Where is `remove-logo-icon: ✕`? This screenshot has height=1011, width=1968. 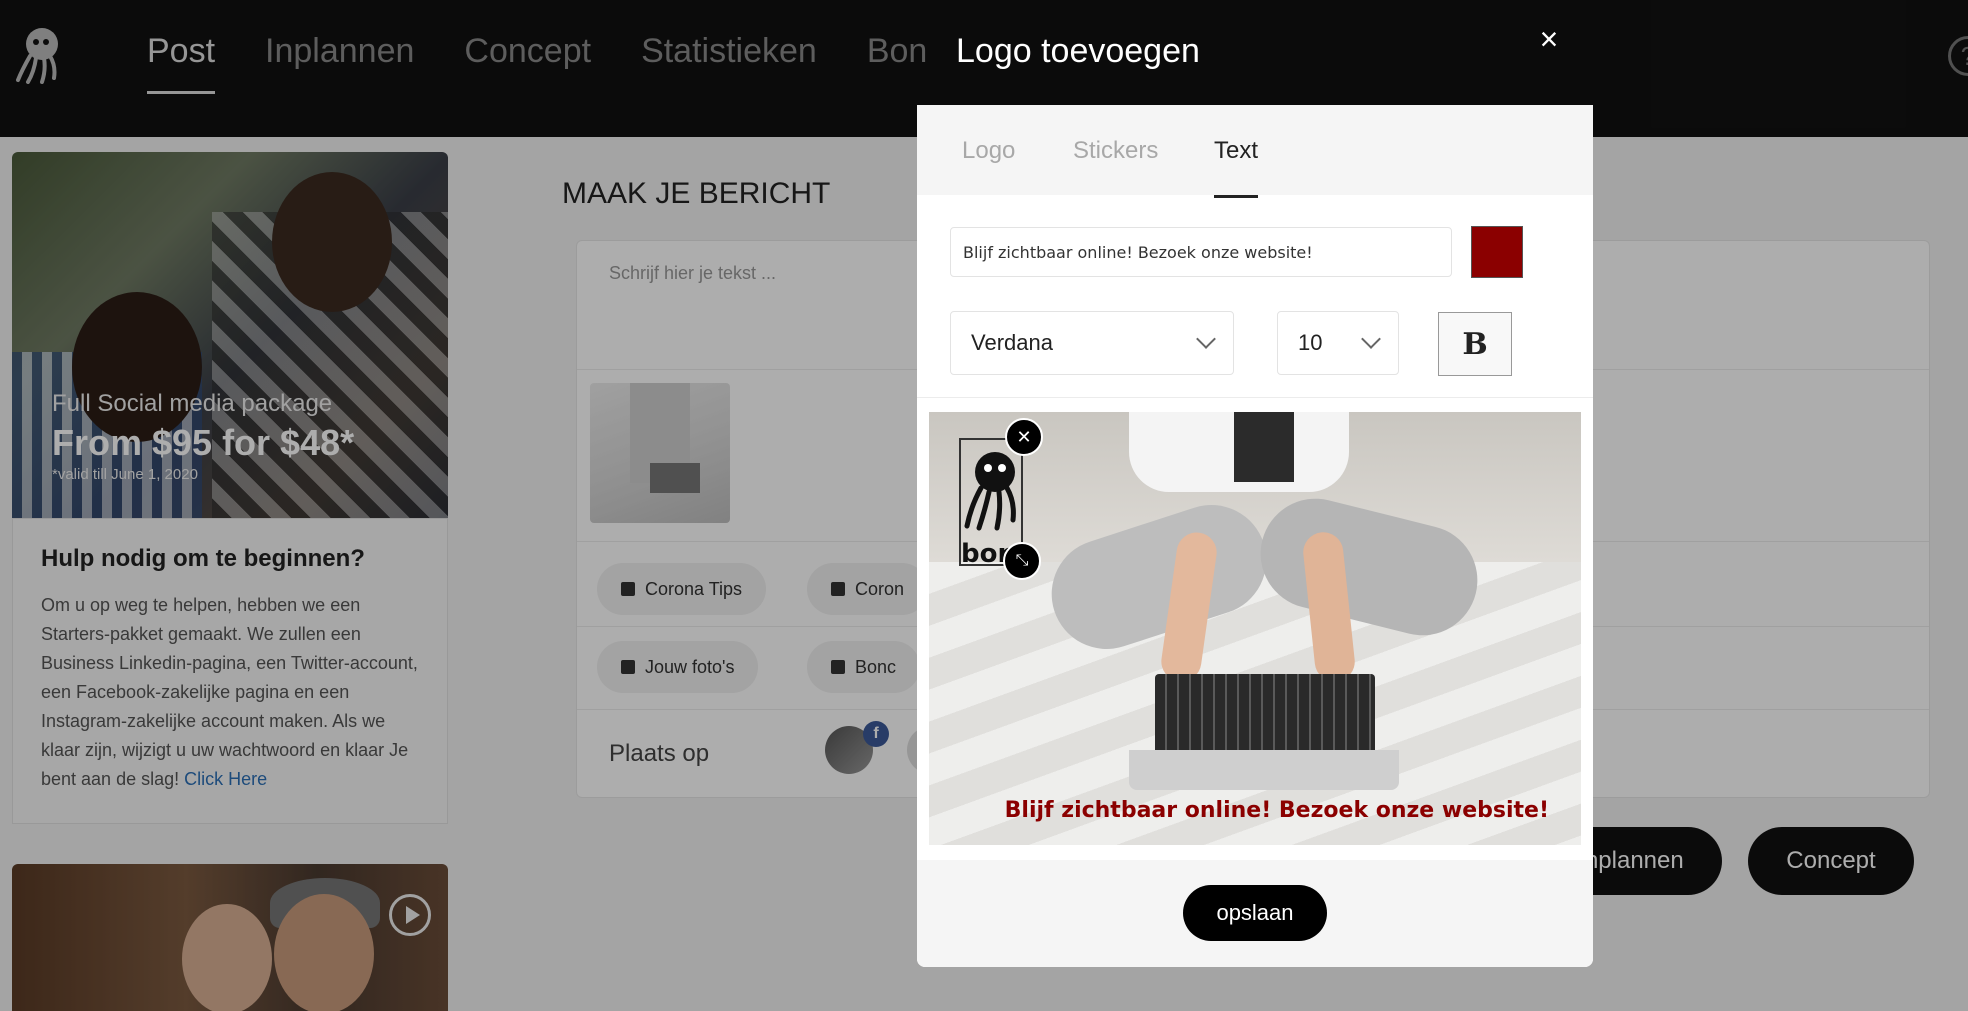
remove-logo-icon: ✕ is located at coordinates (1024, 437).